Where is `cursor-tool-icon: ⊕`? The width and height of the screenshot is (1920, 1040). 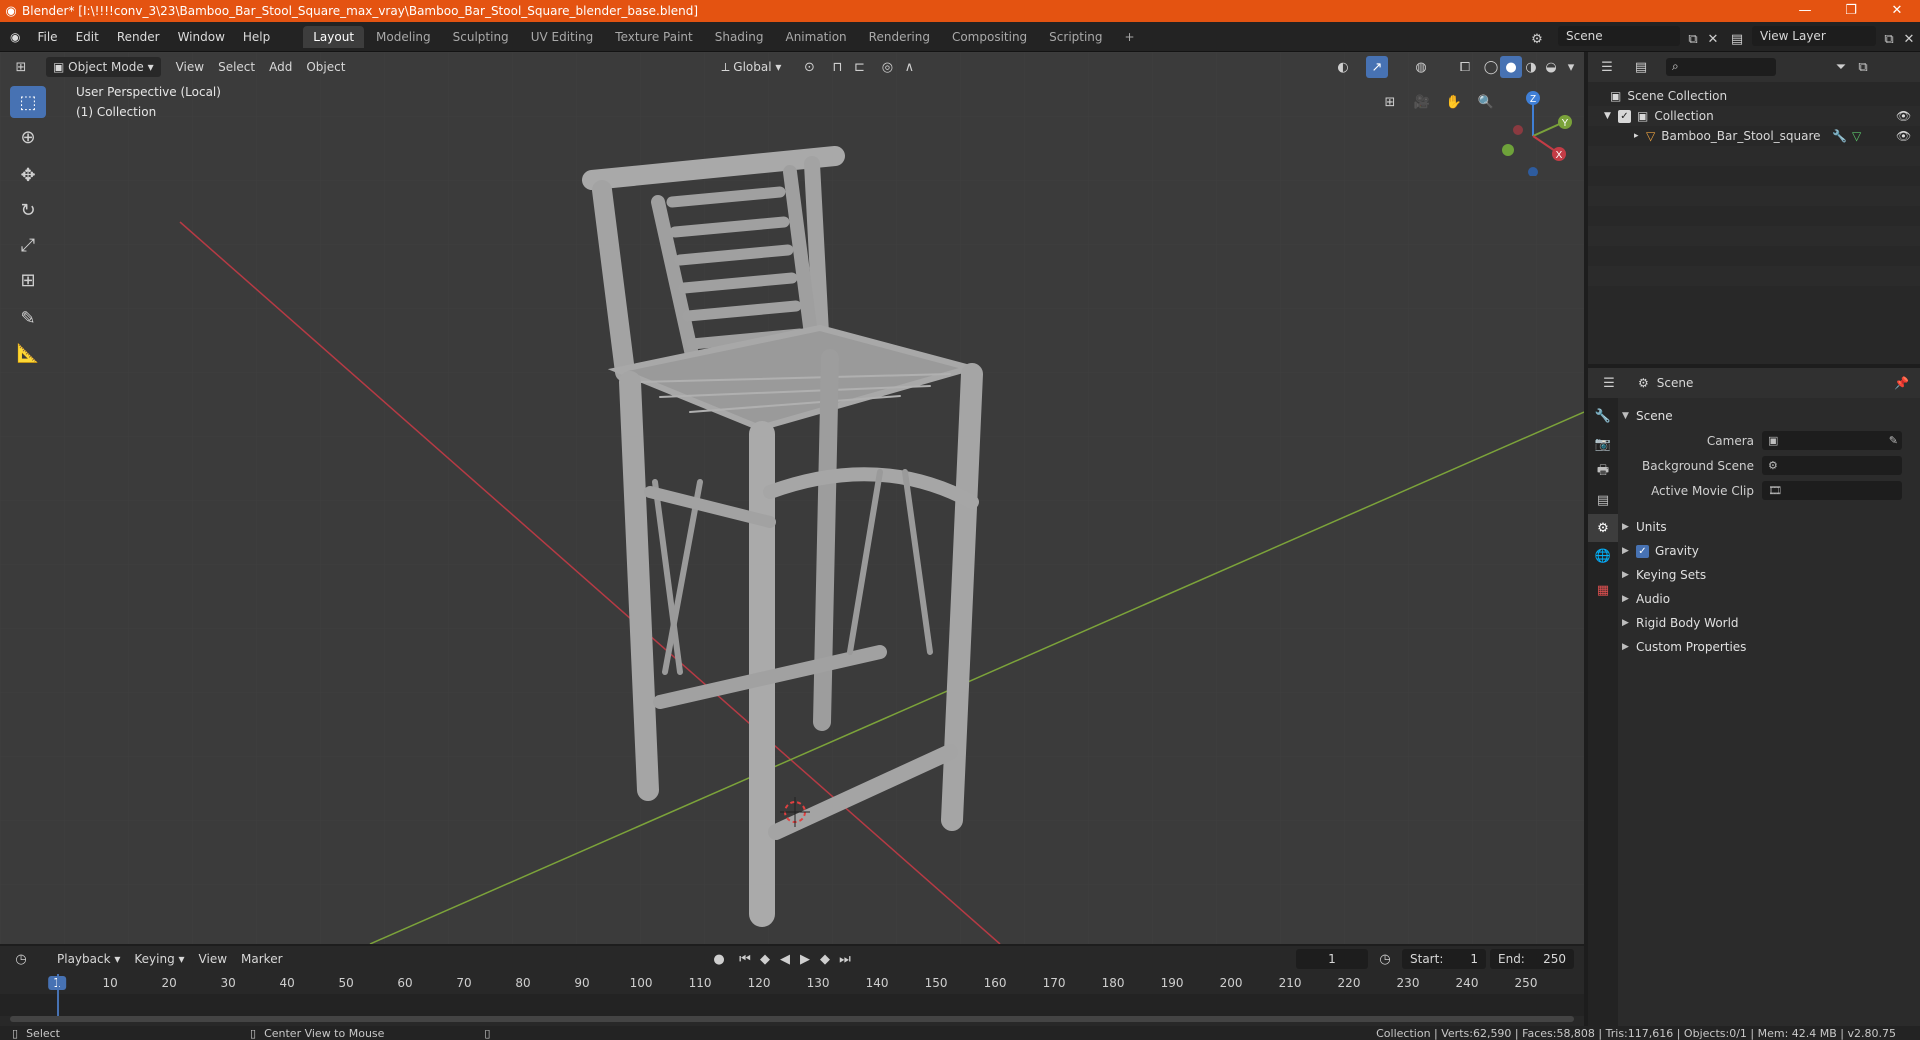 cursor-tool-icon: ⊕ is located at coordinates (28, 137).